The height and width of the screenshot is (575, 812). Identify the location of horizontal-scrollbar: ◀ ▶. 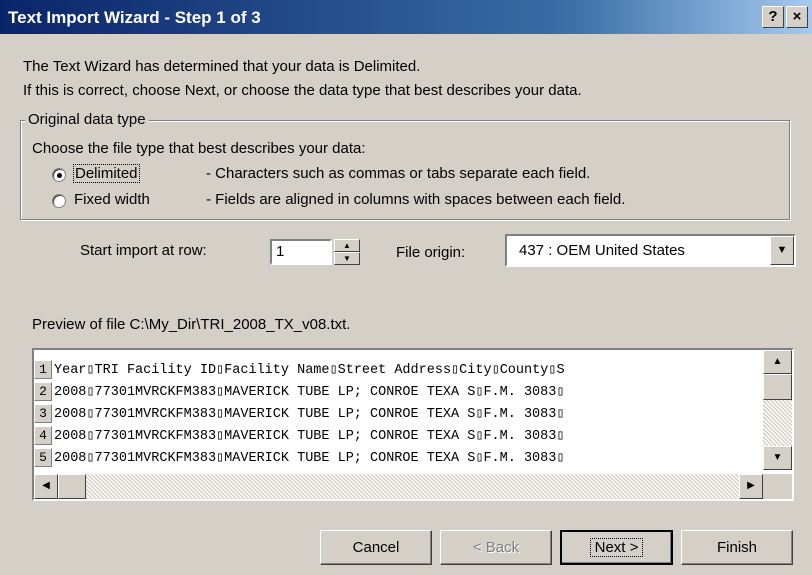
(413, 486).